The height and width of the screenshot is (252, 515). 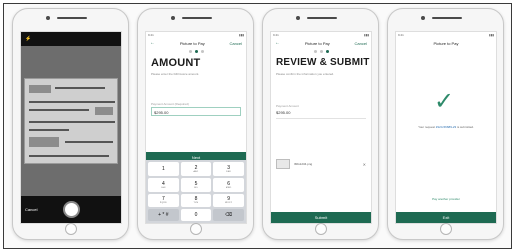 I want to click on keypad-key-number: 1, so click(x=163, y=168).